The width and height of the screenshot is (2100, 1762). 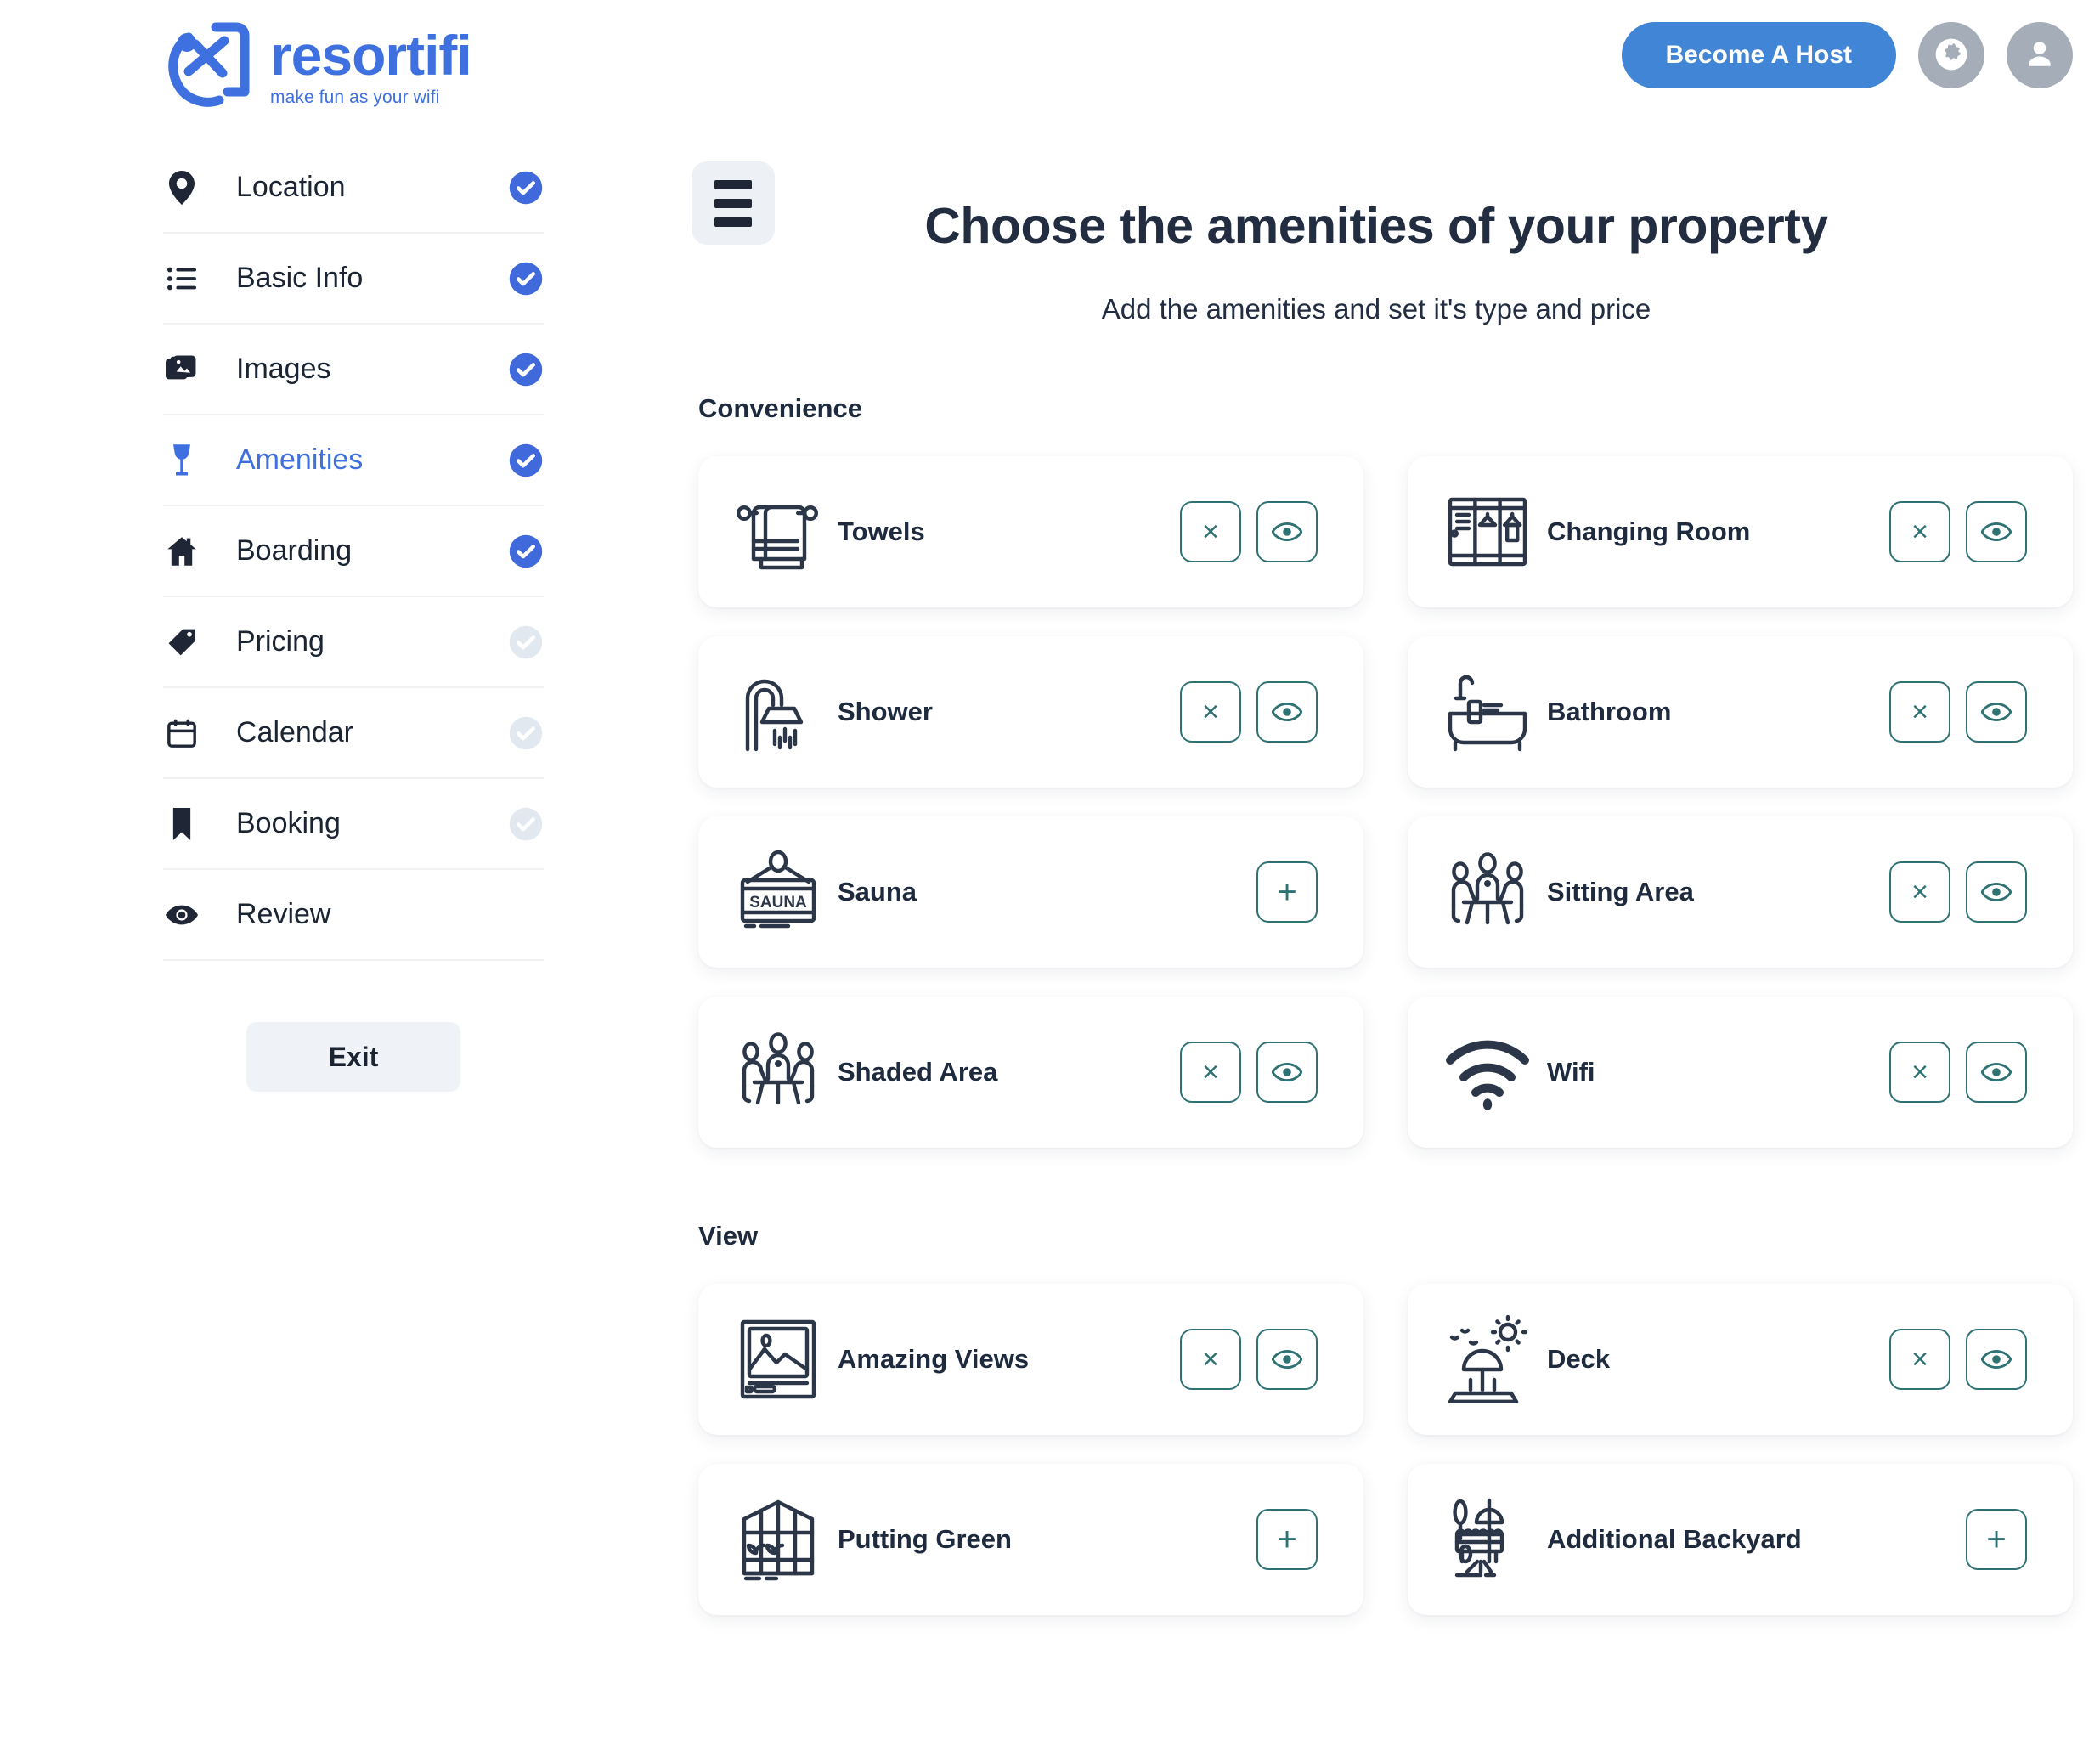 What do you see at coordinates (371, 55) in the screenshot?
I see `brand-name: resortifi` at bounding box center [371, 55].